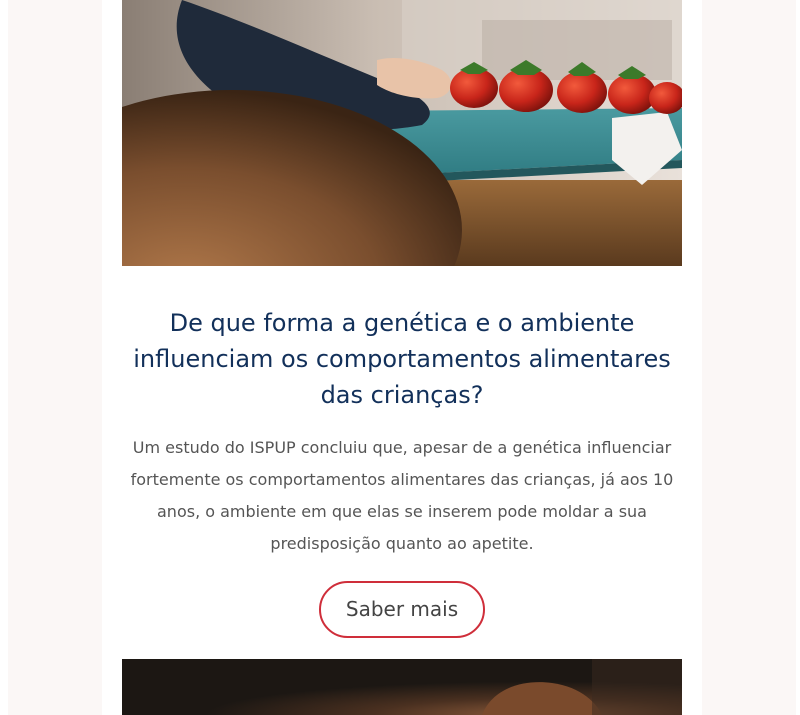 The width and height of the screenshot is (800, 715). What do you see at coordinates (402, 609) in the screenshot?
I see `read-more-button: Saber mais` at bounding box center [402, 609].